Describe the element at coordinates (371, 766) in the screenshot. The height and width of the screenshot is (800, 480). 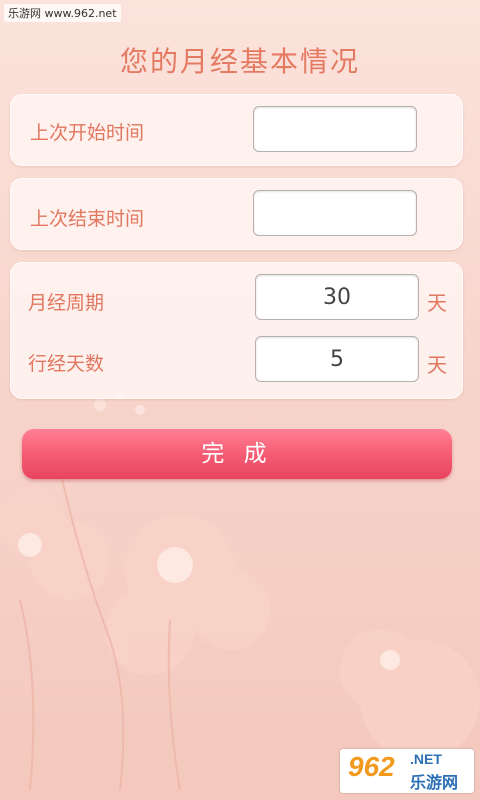
I see `logo-number: 962` at that location.